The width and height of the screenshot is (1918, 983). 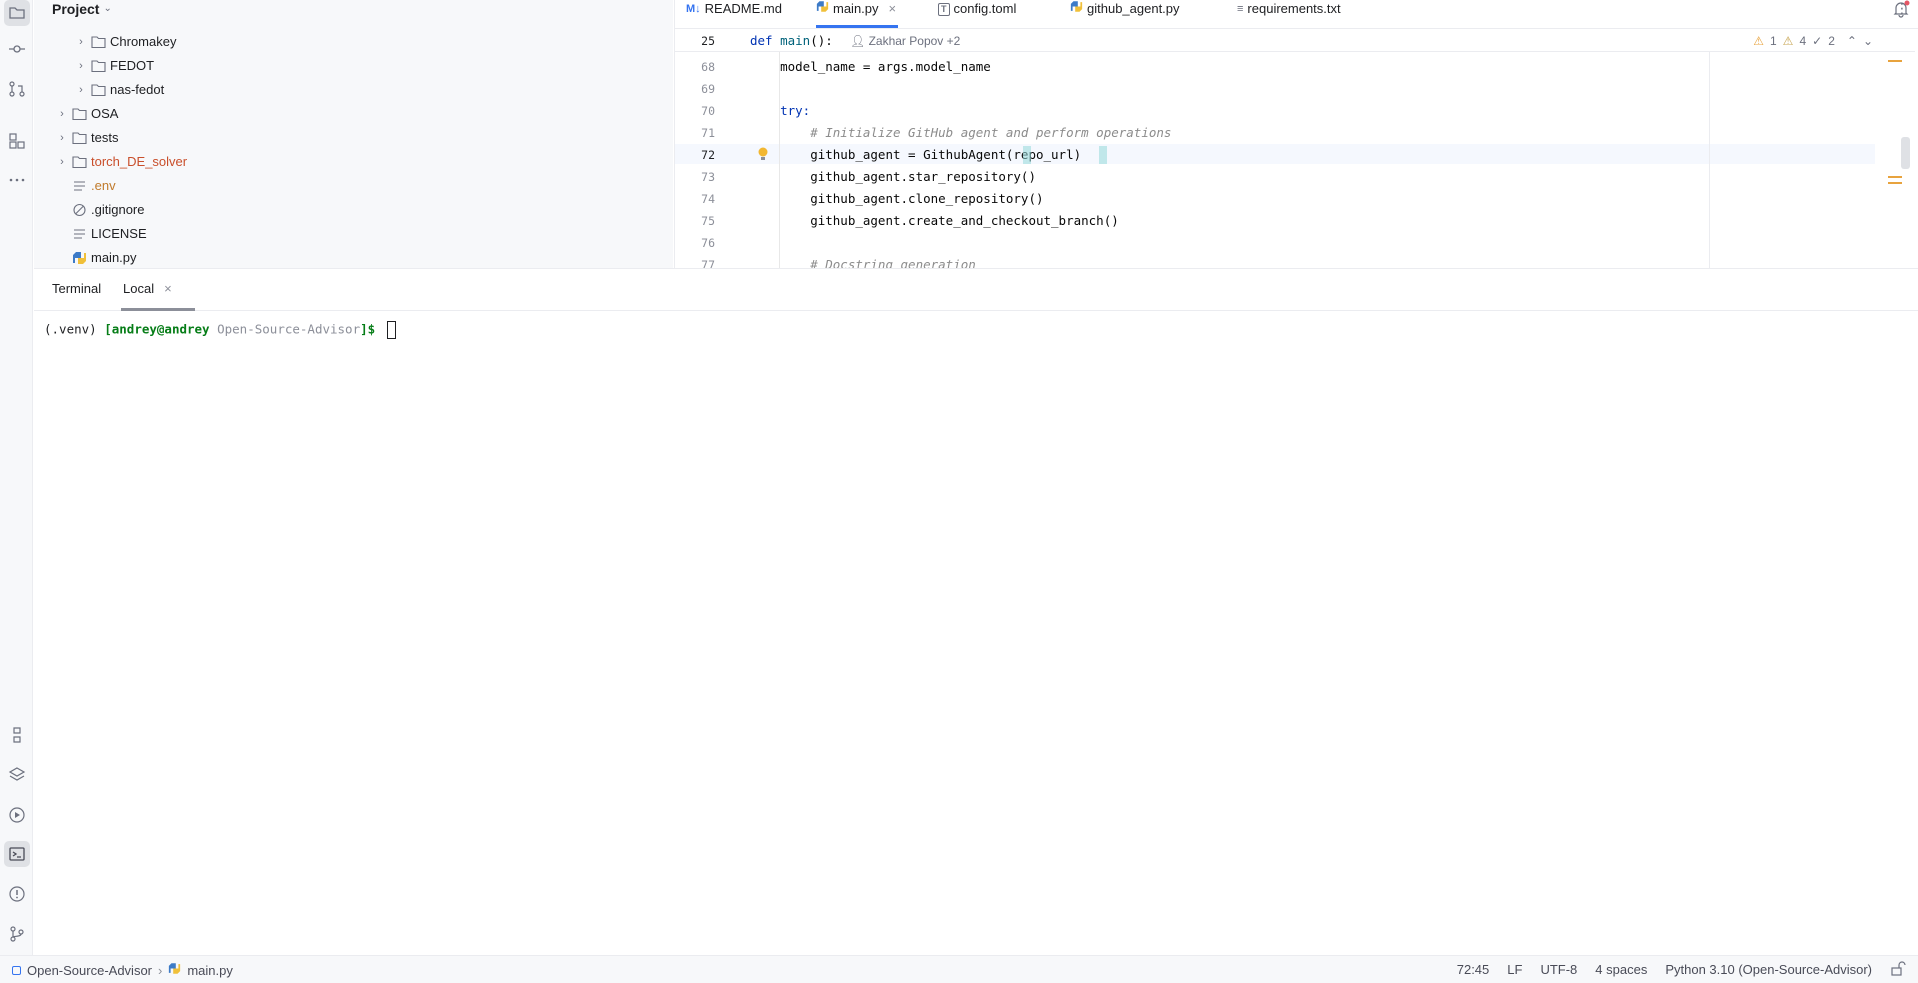 What do you see at coordinates (1473, 969) in the screenshot?
I see `caret-position: 72:45` at bounding box center [1473, 969].